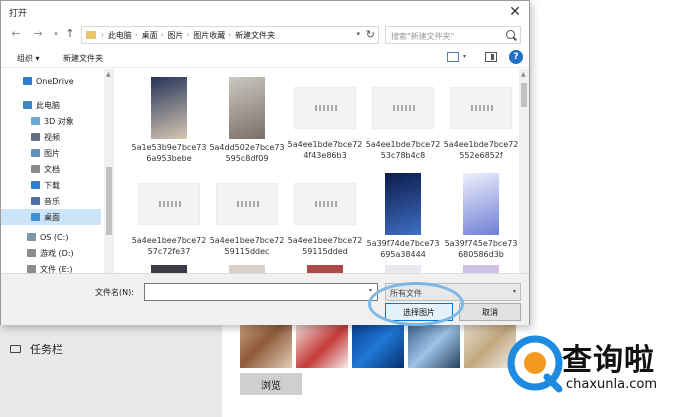 Image resolution: width=682 pixels, height=417 pixels. What do you see at coordinates (16, 33) in the screenshot?
I see `back-arrow-icon: ←` at bounding box center [16, 33].